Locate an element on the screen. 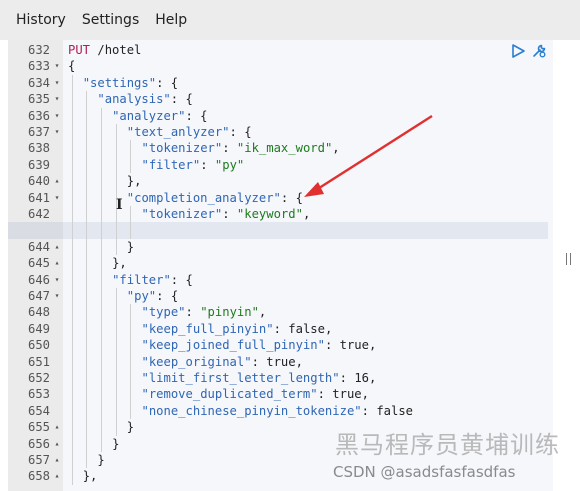  line-number: 655 is located at coordinates (38, 427).